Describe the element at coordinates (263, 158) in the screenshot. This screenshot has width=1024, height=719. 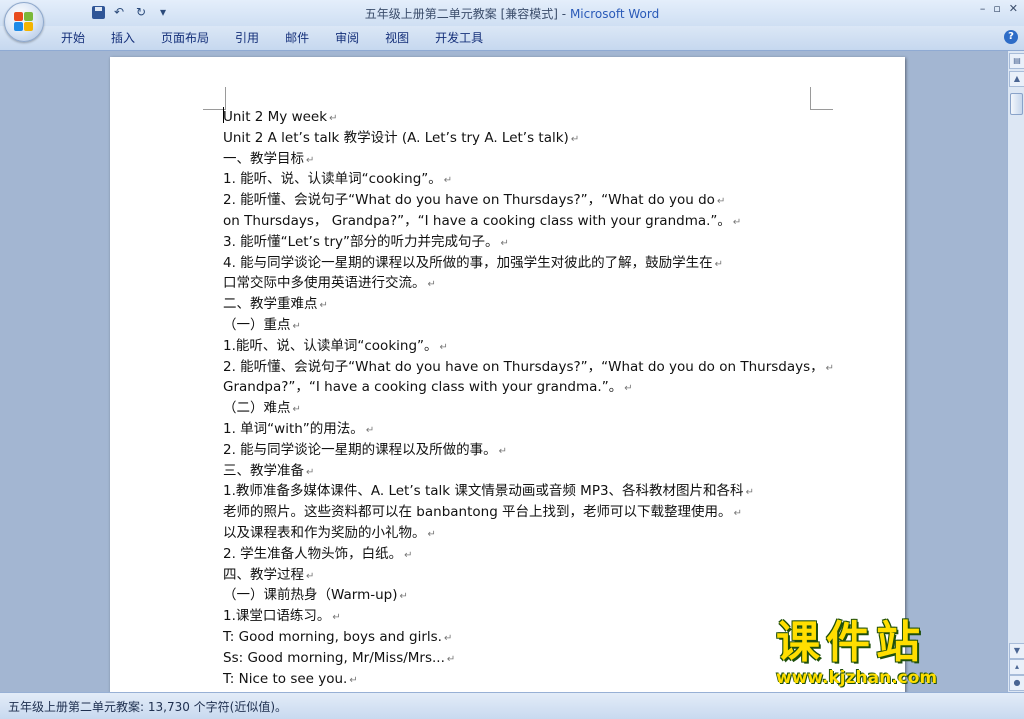
I see `line-text: 一、教学目标` at that location.